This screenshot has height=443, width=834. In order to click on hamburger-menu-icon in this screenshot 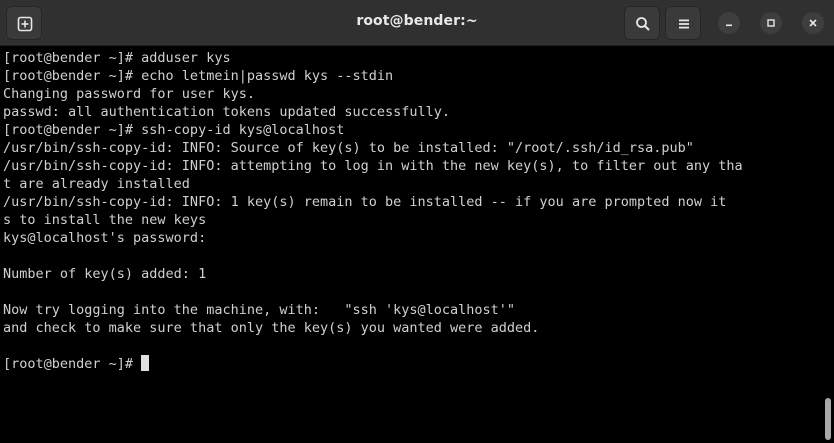, I will do `click(684, 24)`.